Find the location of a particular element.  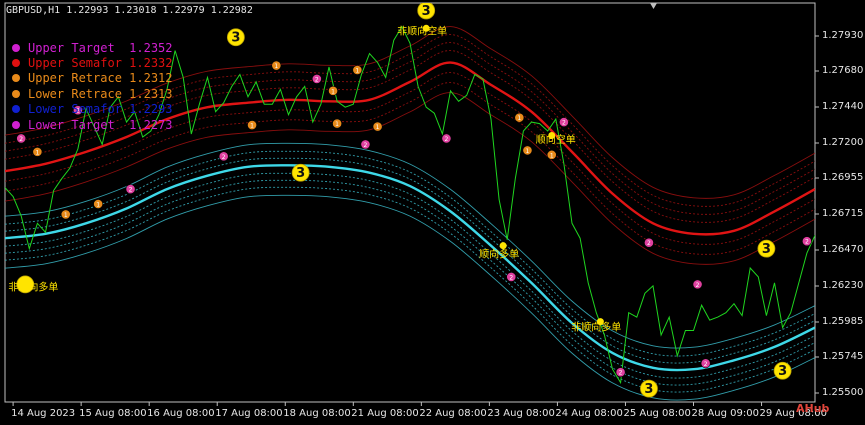

legend-label: Upper Target 1.2352 is located at coordinates (100, 47).